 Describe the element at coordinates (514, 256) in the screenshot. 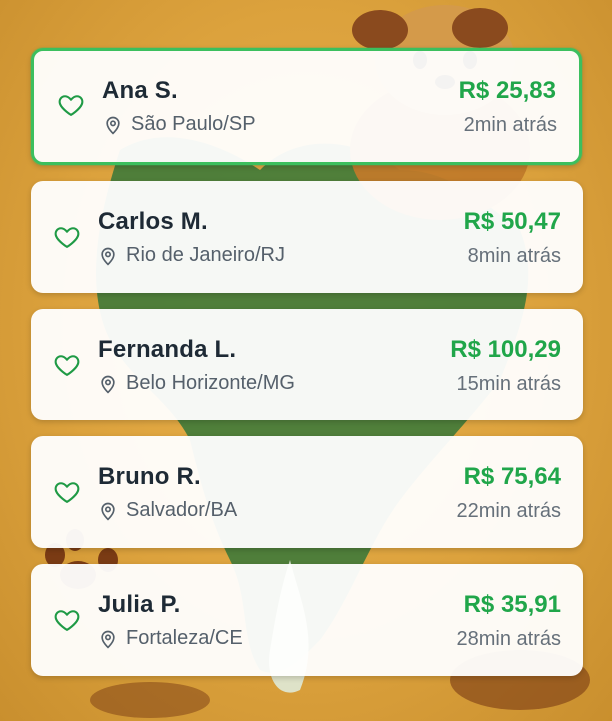

I see `donation-time: 8min atrás` at that location.